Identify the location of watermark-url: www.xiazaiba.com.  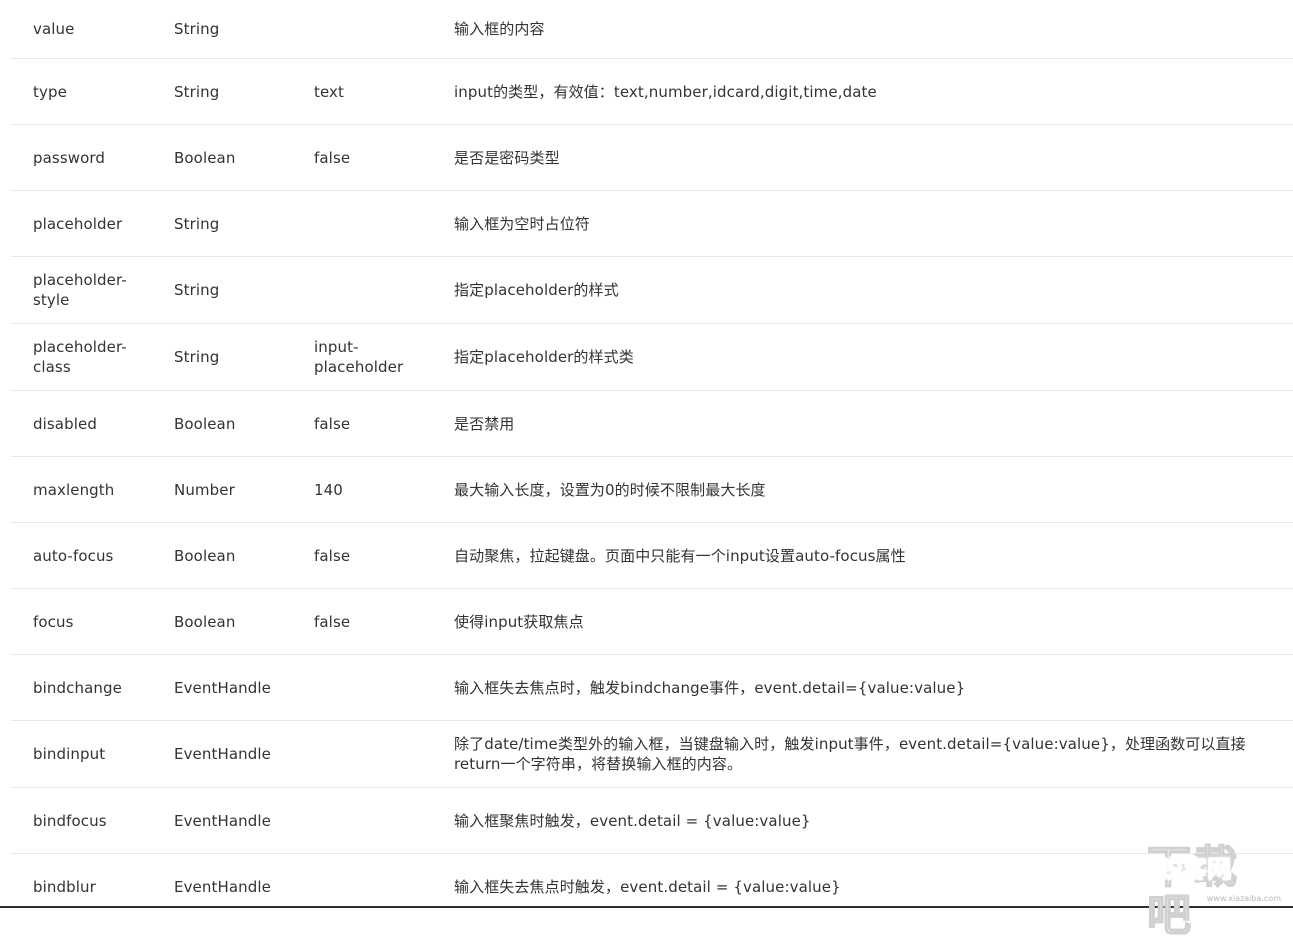
(1243, 898).